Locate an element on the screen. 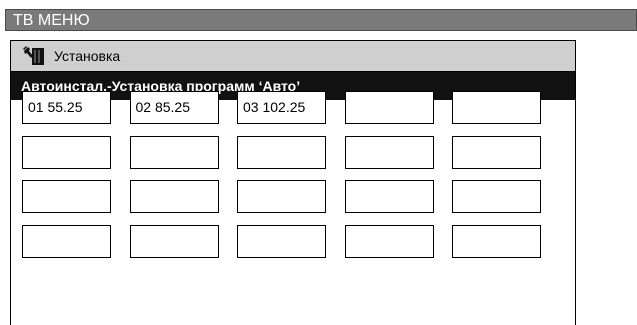  channel-slot: 01 55.25 is located at coordinates (66, 107).